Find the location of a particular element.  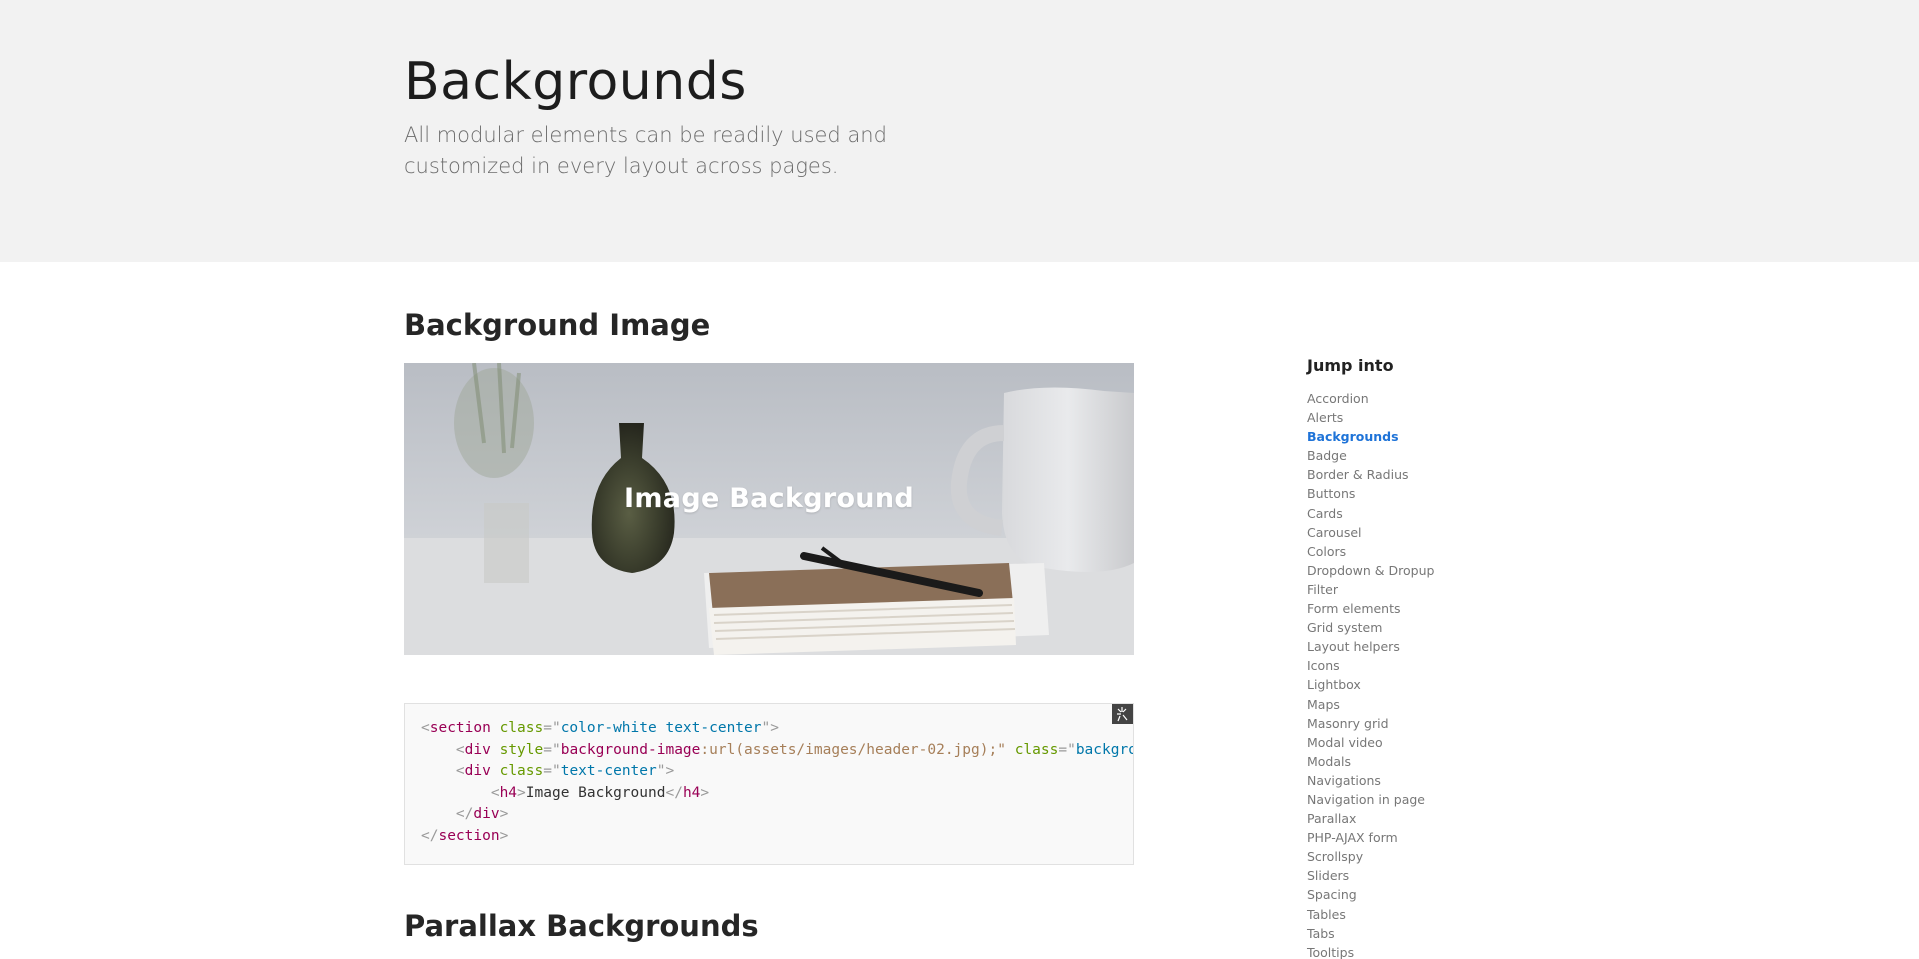

sidebar-item-tooltips: Tooltips is located at coordinates (1370, 951).